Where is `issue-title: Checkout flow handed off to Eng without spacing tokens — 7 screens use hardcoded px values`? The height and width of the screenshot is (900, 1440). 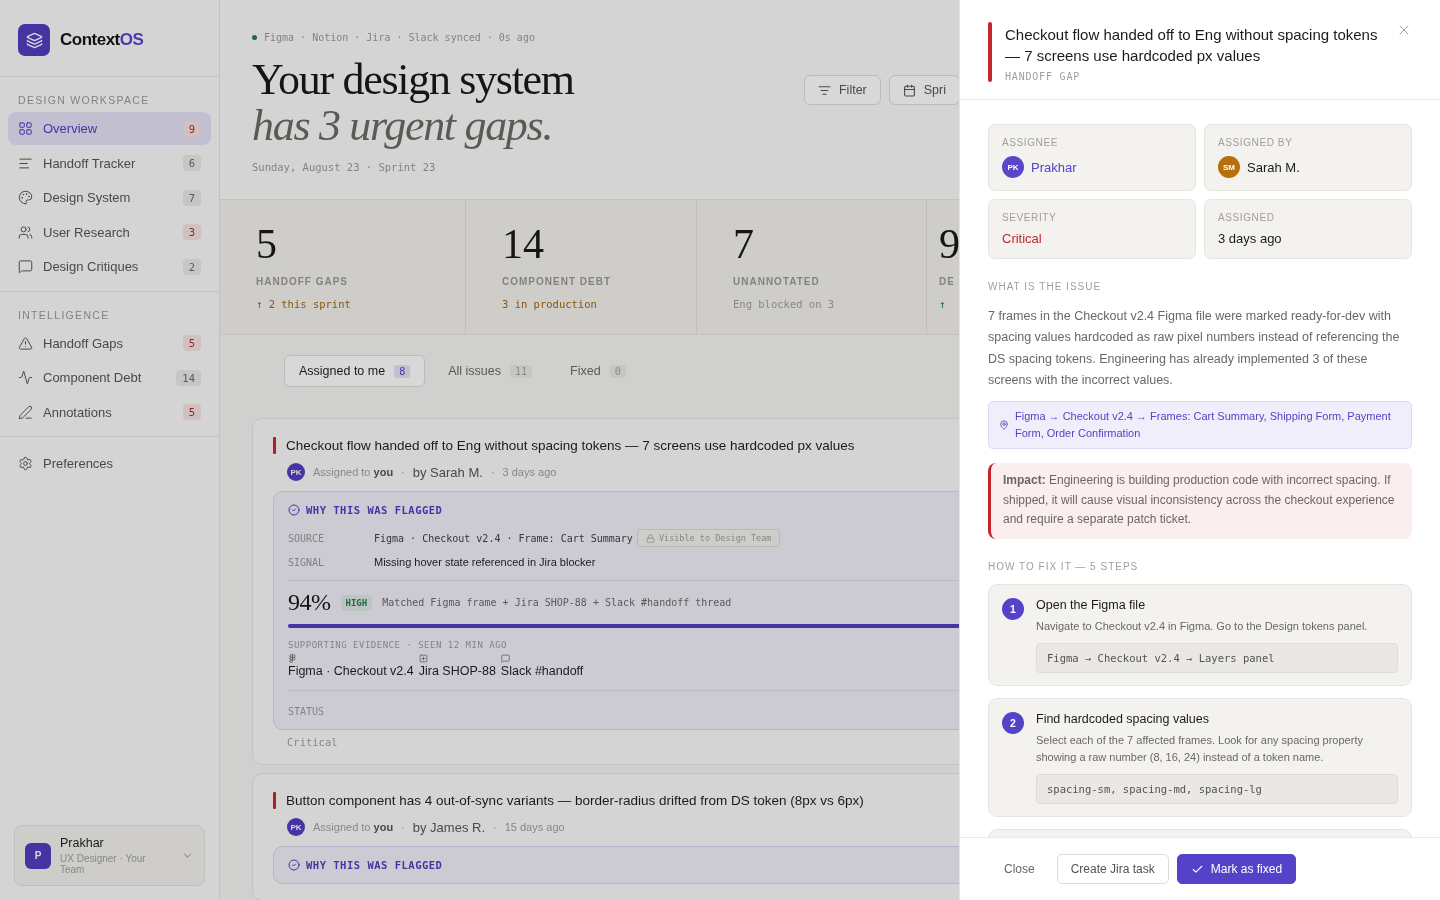 issue-title: Checkout flow handed off to Eng without spacing tokens — 7 screens use hardcoded px values is located at coordinates (570, 445).